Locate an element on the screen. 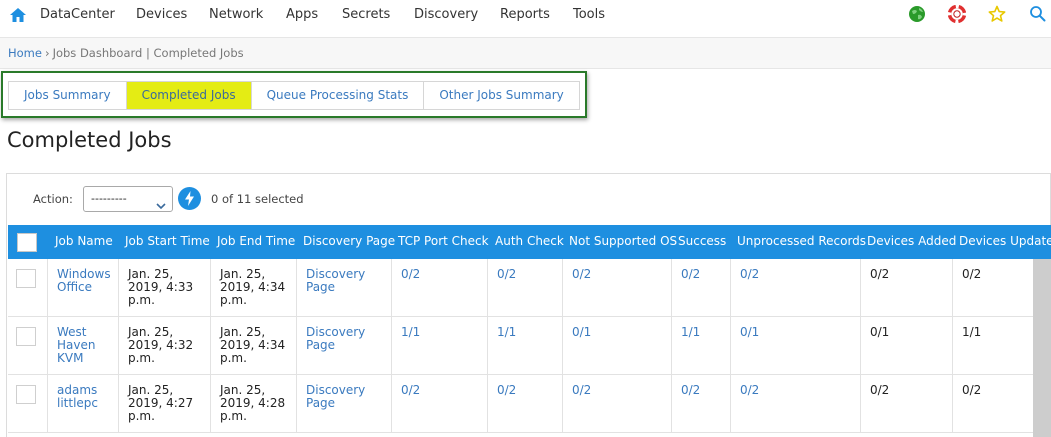 The height and width of the screenshot is (437, 1051). col-discovery-page: Discovery Page is located at coordinates (349, 241).